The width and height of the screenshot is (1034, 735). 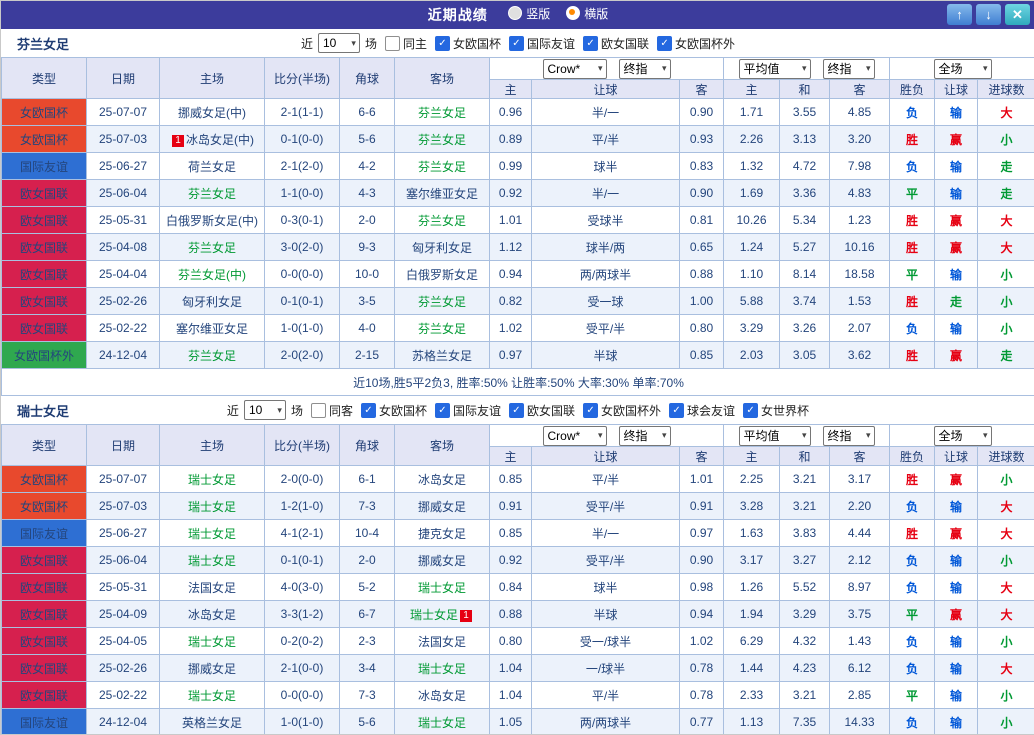 I want to click on handicap-home-odds: 0.89, so click(x=511, y=139).